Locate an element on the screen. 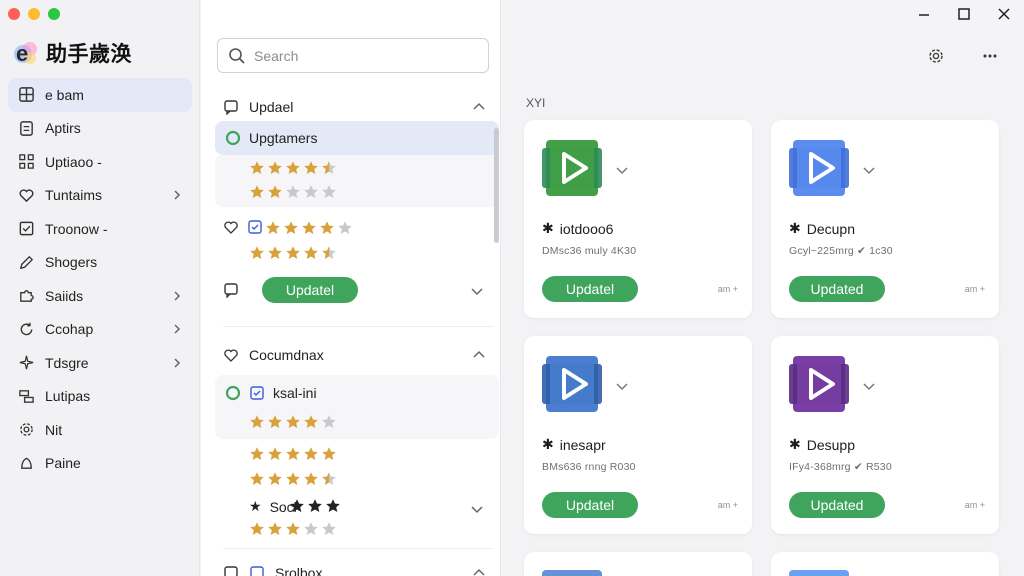  layers-icon is located at coordinates (26, 396).